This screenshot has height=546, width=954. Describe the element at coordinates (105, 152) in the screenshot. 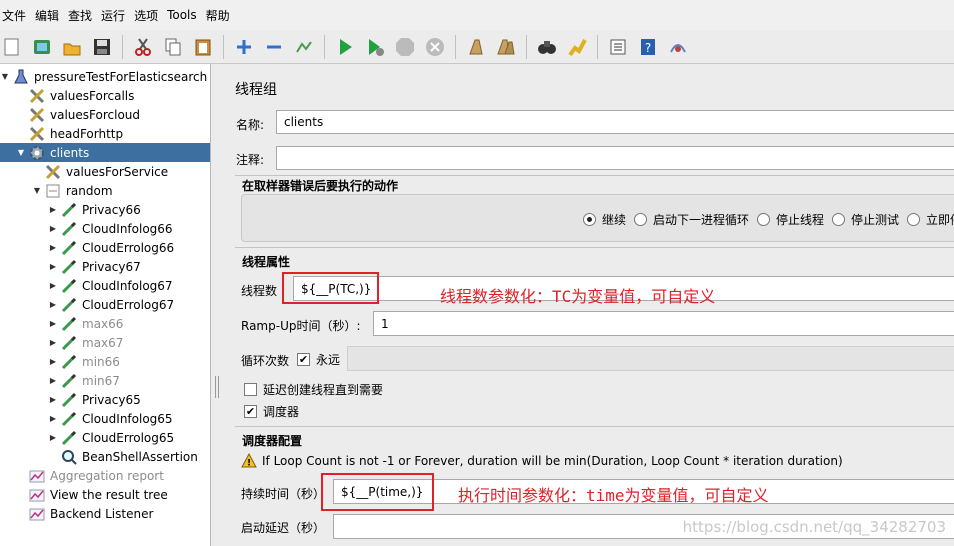

I see `tree-item: ▼ clients` at that location.